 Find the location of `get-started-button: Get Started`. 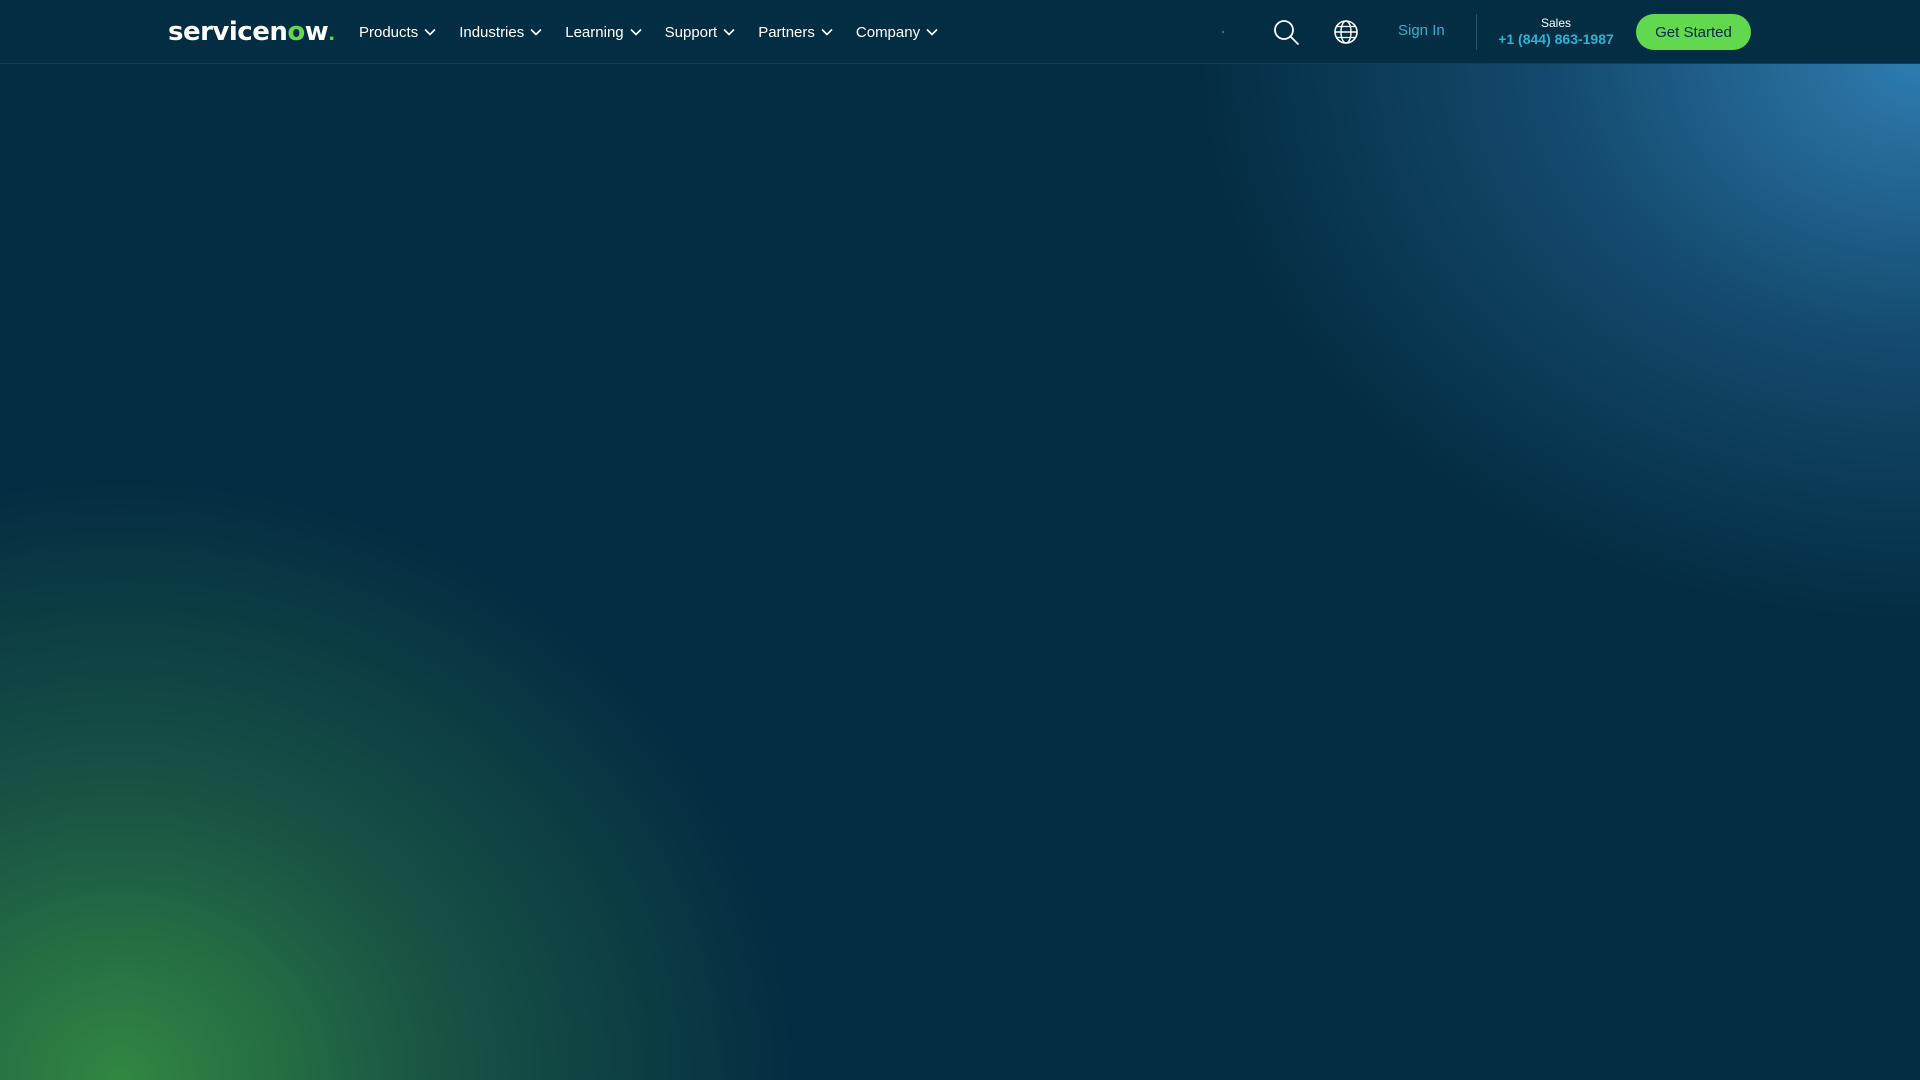

get-started-button: Get Started is located at coordinates (1693, 32).